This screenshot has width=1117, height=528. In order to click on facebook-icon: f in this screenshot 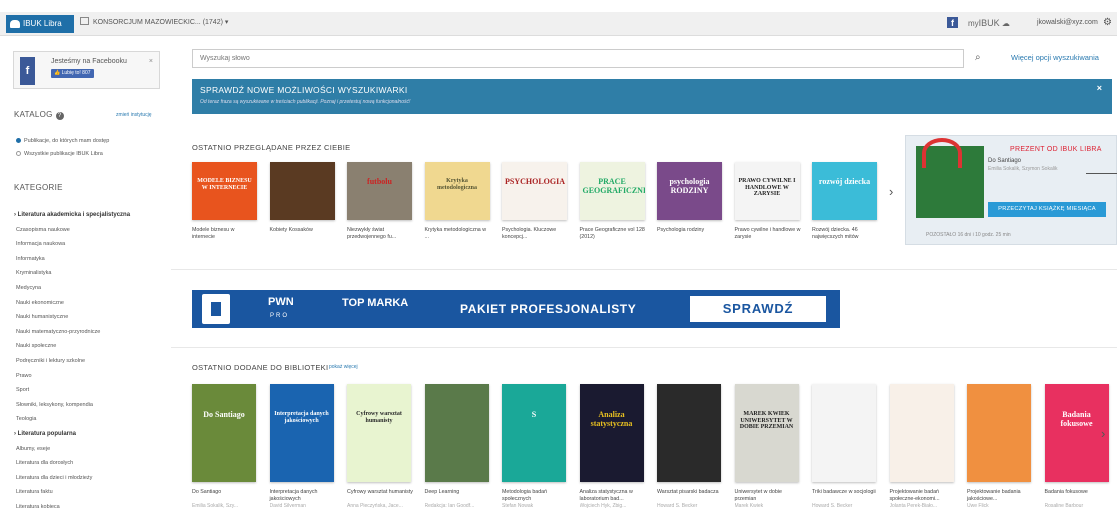, I will do `click(952, 22)`.